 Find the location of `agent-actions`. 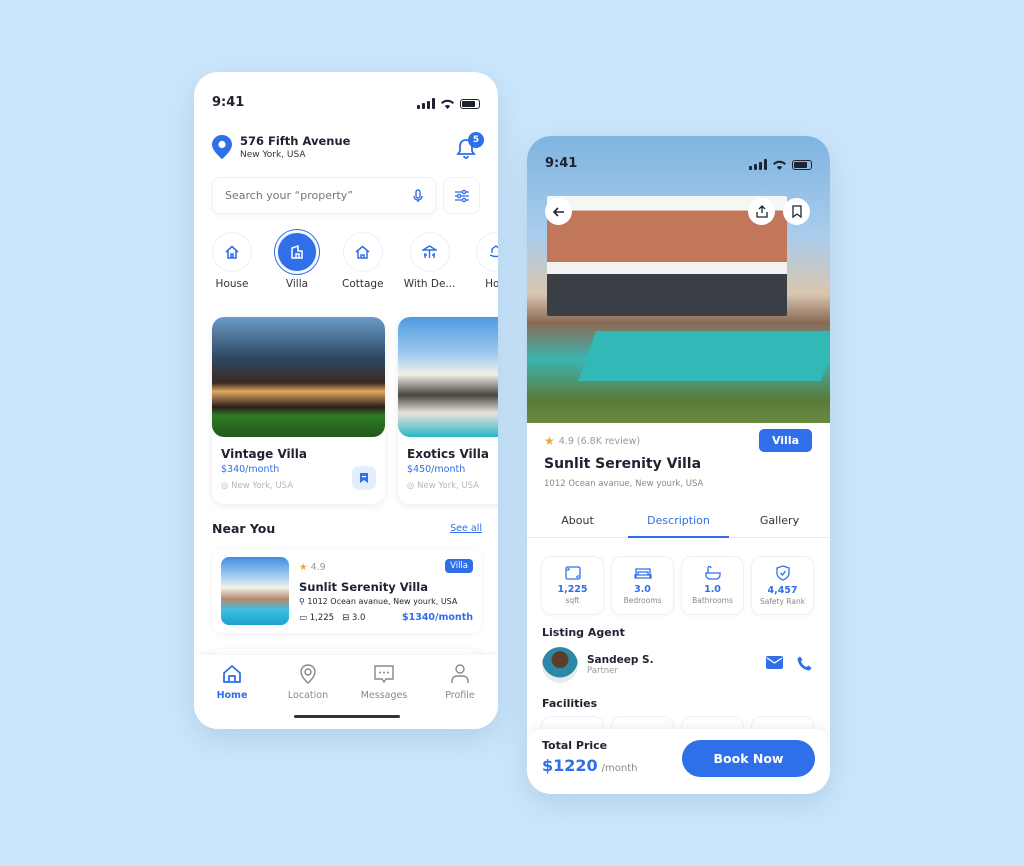

agent-actions is located at coordinates (789, 663).